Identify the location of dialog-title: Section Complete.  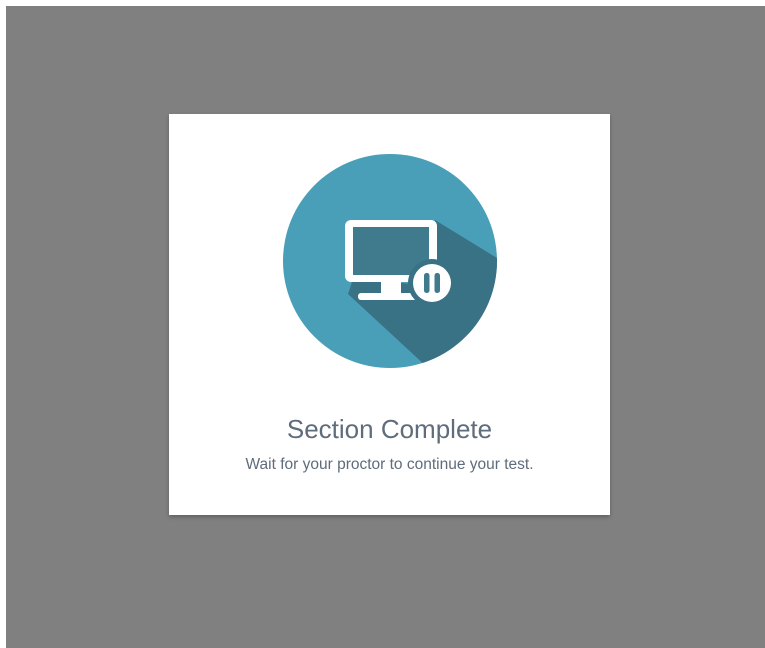
(389, 429).